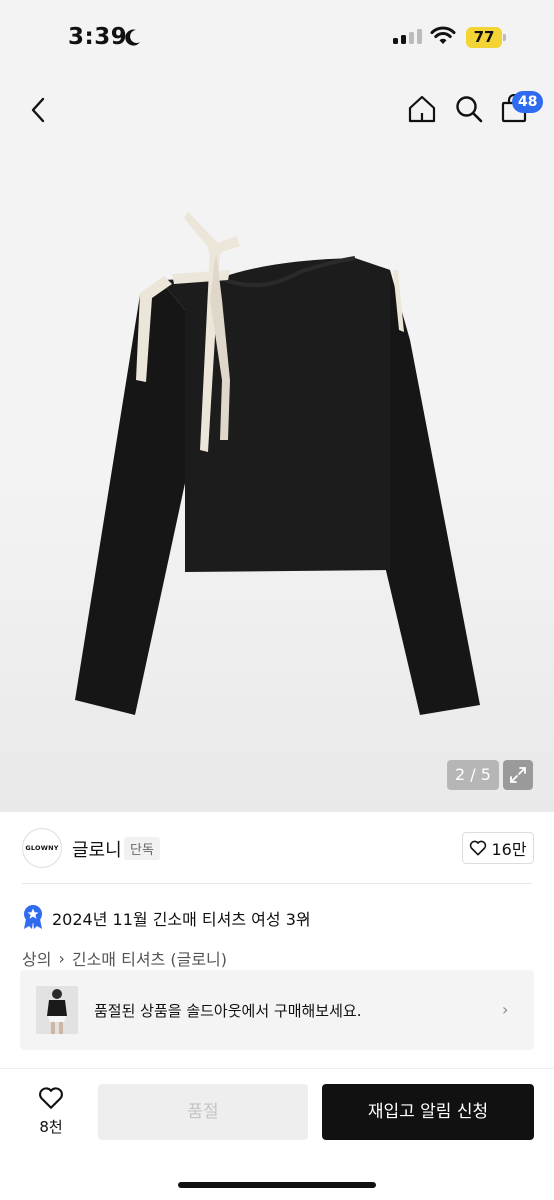  Describe the element at coordinates (428, 1112) in the screenshot. I see `restock-alert-button: 재입고 알림 신청` at that location.